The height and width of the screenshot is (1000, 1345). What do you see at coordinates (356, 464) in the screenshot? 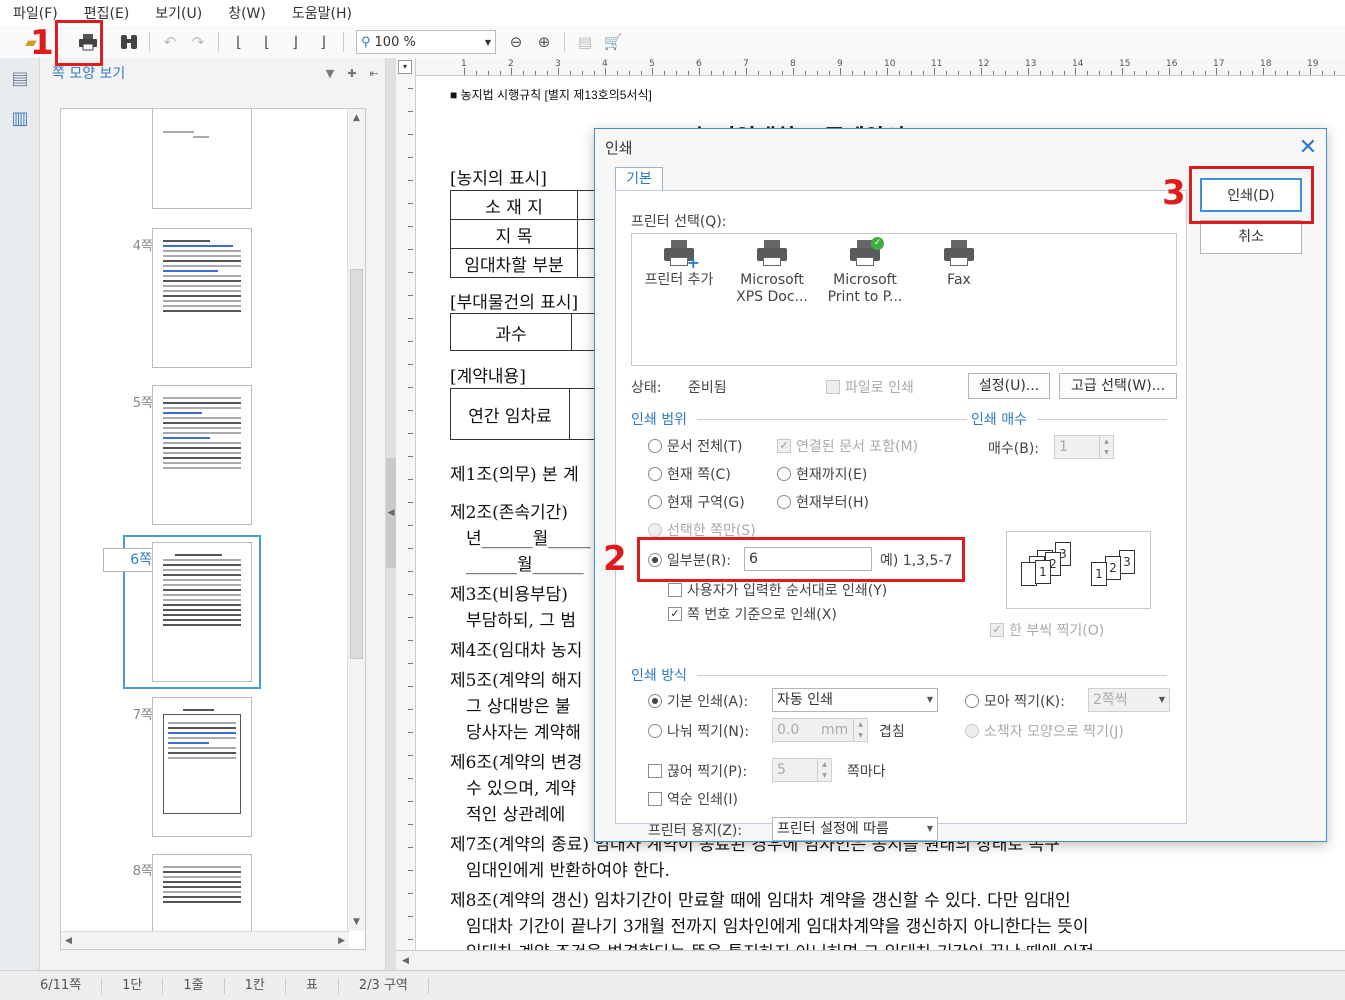
I see `scroll-thumb` at bounding box center [356, 464].